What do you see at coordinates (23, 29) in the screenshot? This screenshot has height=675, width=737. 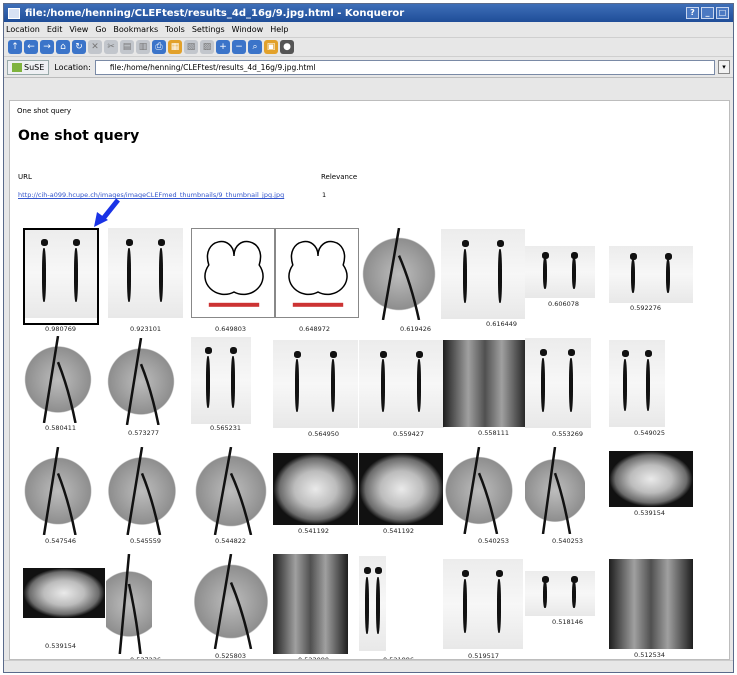 I see `menu-location: Location` at bounding box center [23, 29].